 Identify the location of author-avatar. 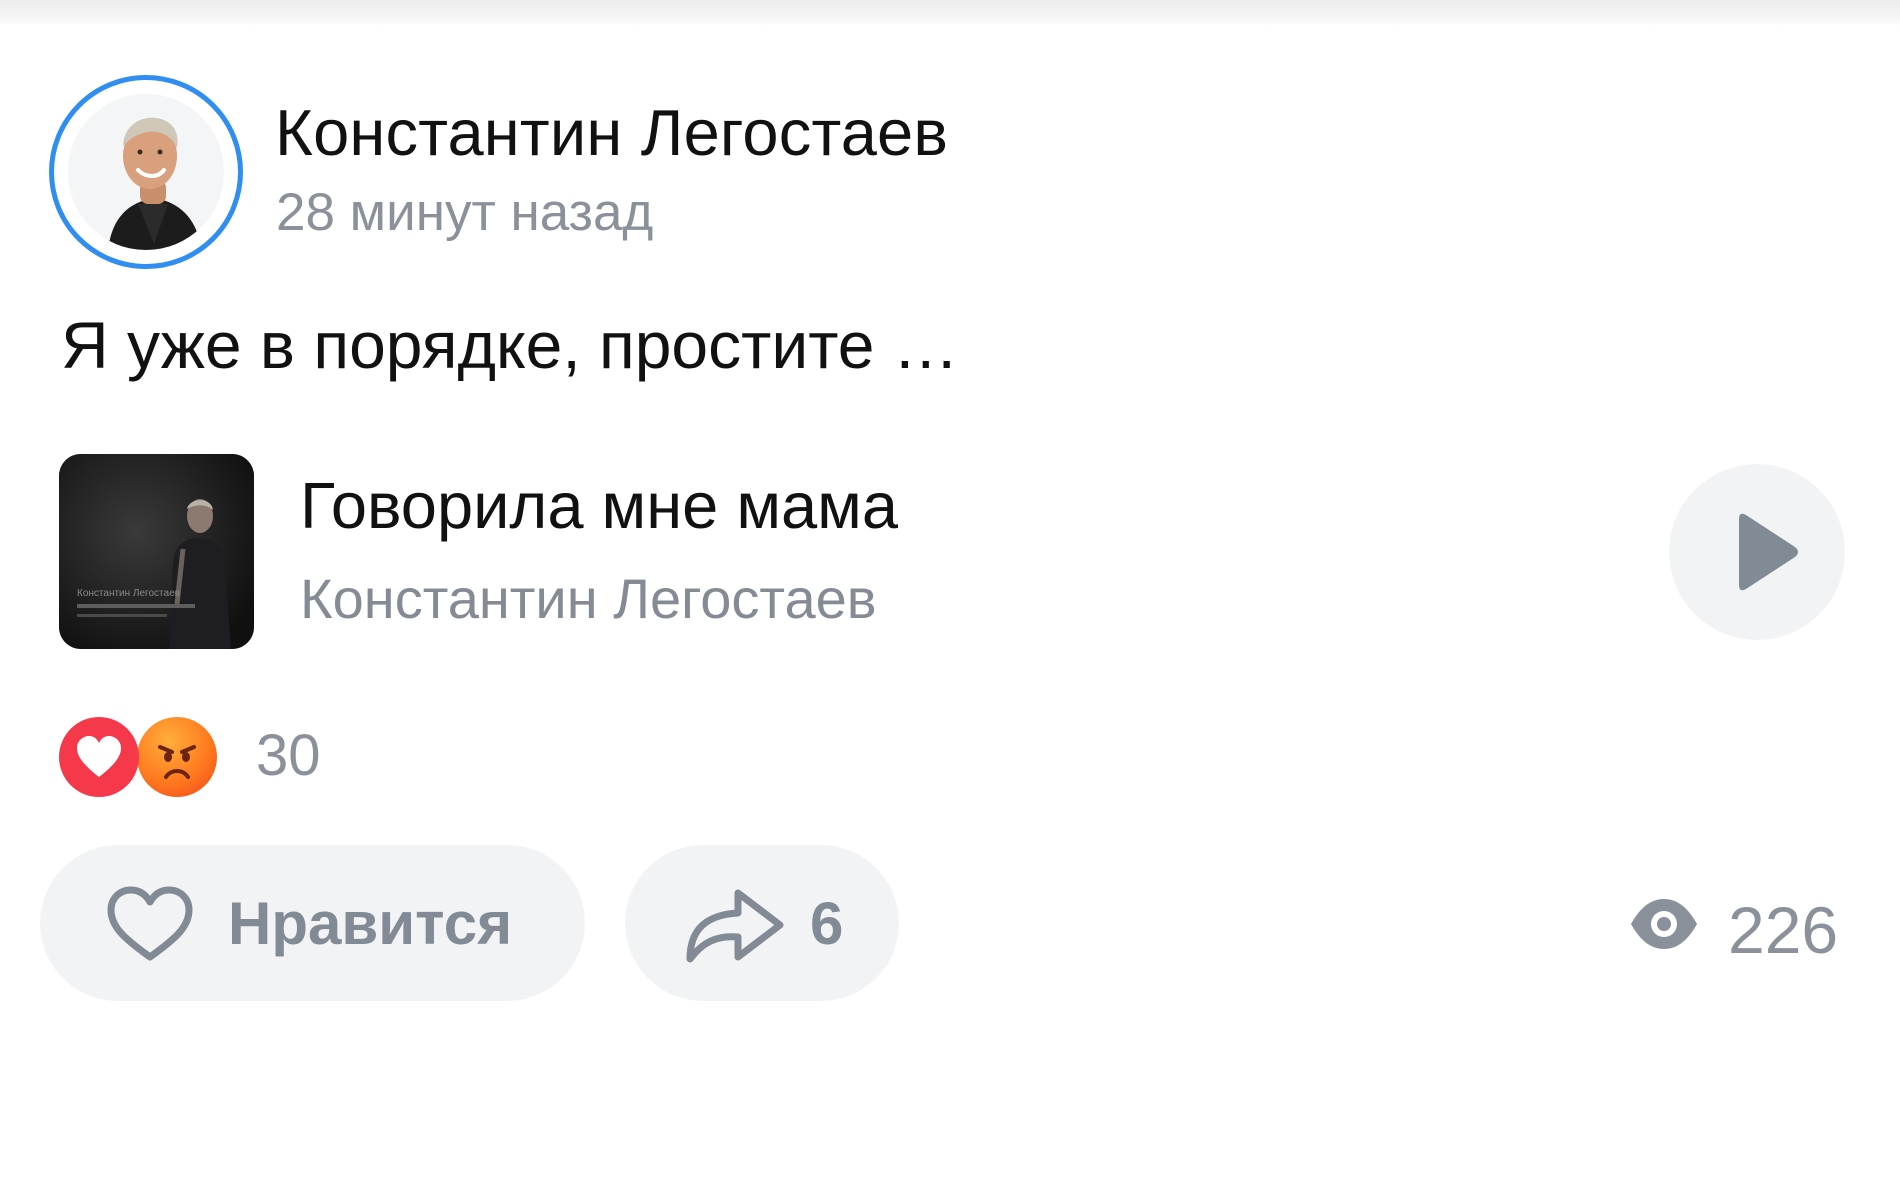
(146, 172).